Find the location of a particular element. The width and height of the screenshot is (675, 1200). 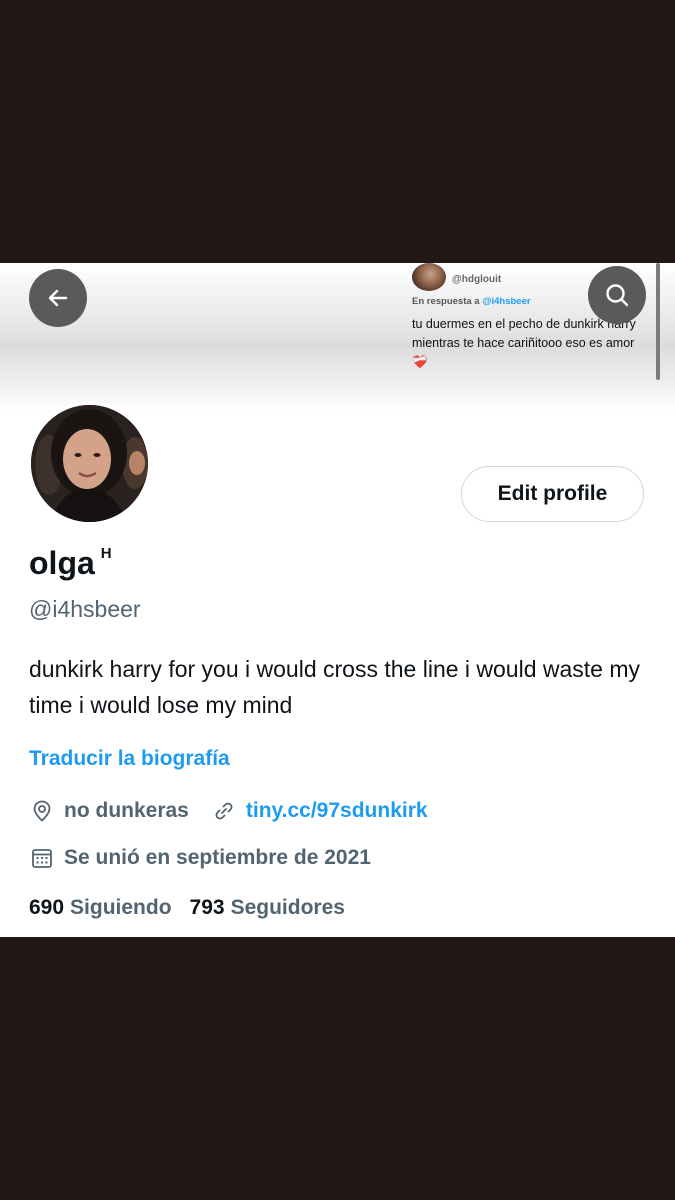

profile-stats: 690 Siguiendo 793 Seguidores is located at coordinates (187, 908).